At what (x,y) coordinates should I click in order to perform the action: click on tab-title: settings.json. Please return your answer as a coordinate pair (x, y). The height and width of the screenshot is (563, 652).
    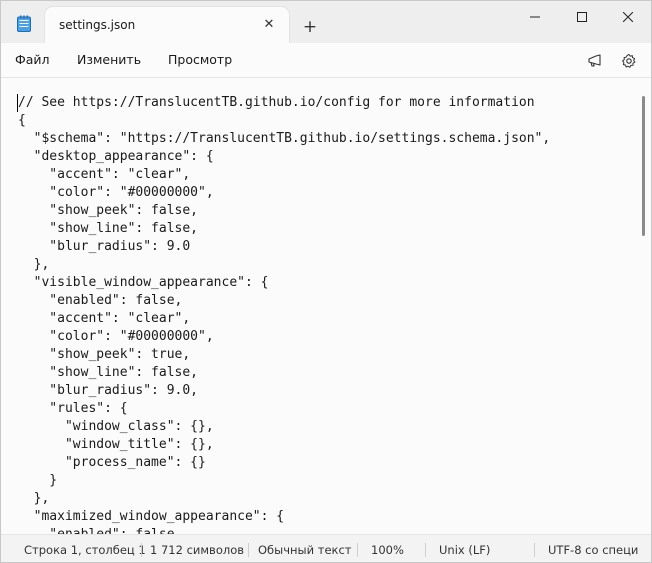
    Looking at the image, I should click on (97, 25).